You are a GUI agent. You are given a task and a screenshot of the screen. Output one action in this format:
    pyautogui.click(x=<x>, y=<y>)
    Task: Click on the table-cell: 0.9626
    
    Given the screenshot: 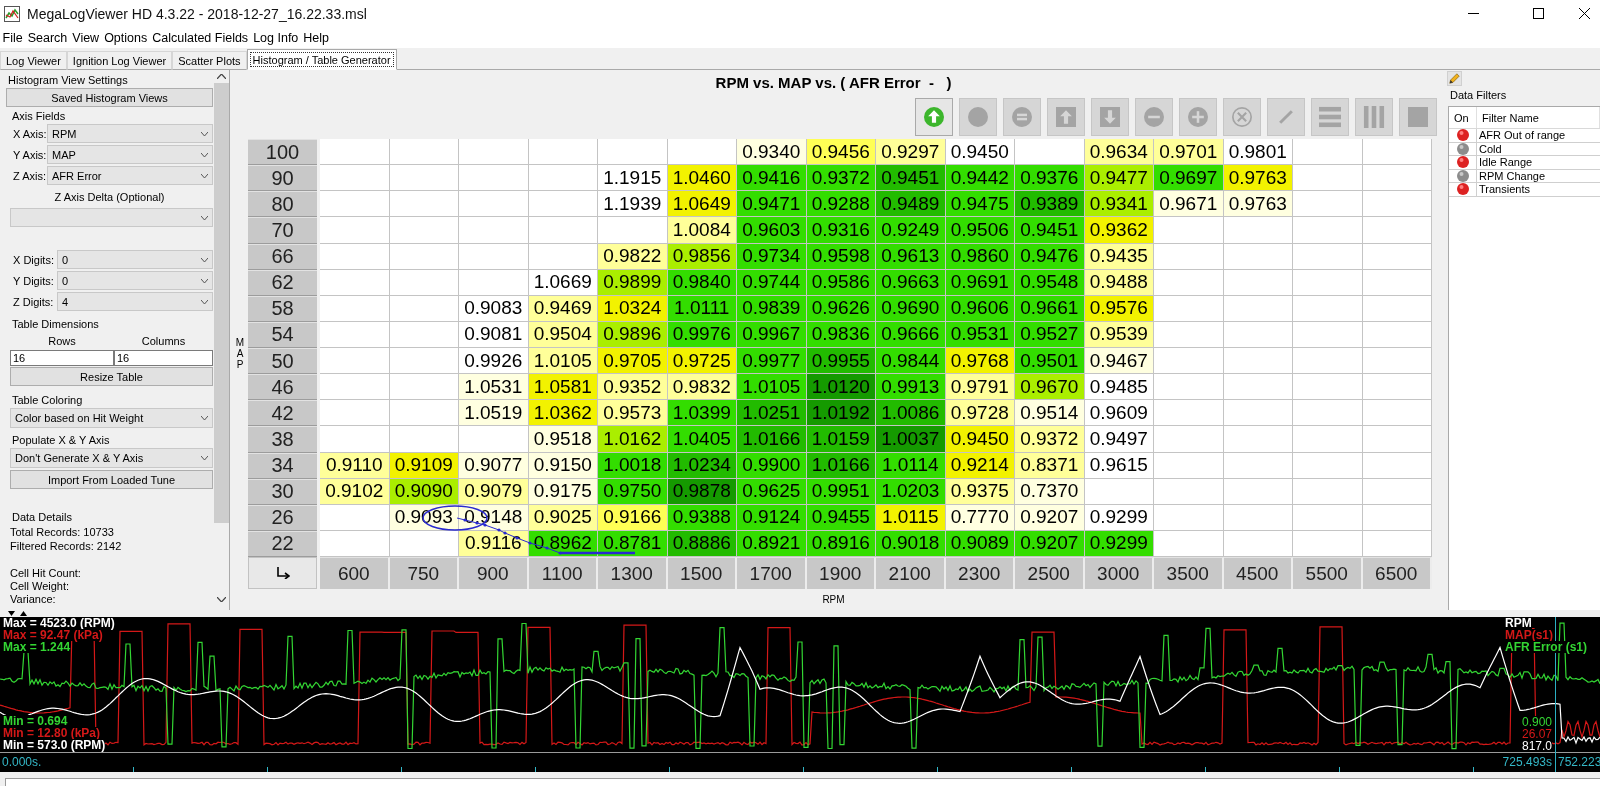 What is the action you would take?
    pyautogui.click(x=841, y=308)
    